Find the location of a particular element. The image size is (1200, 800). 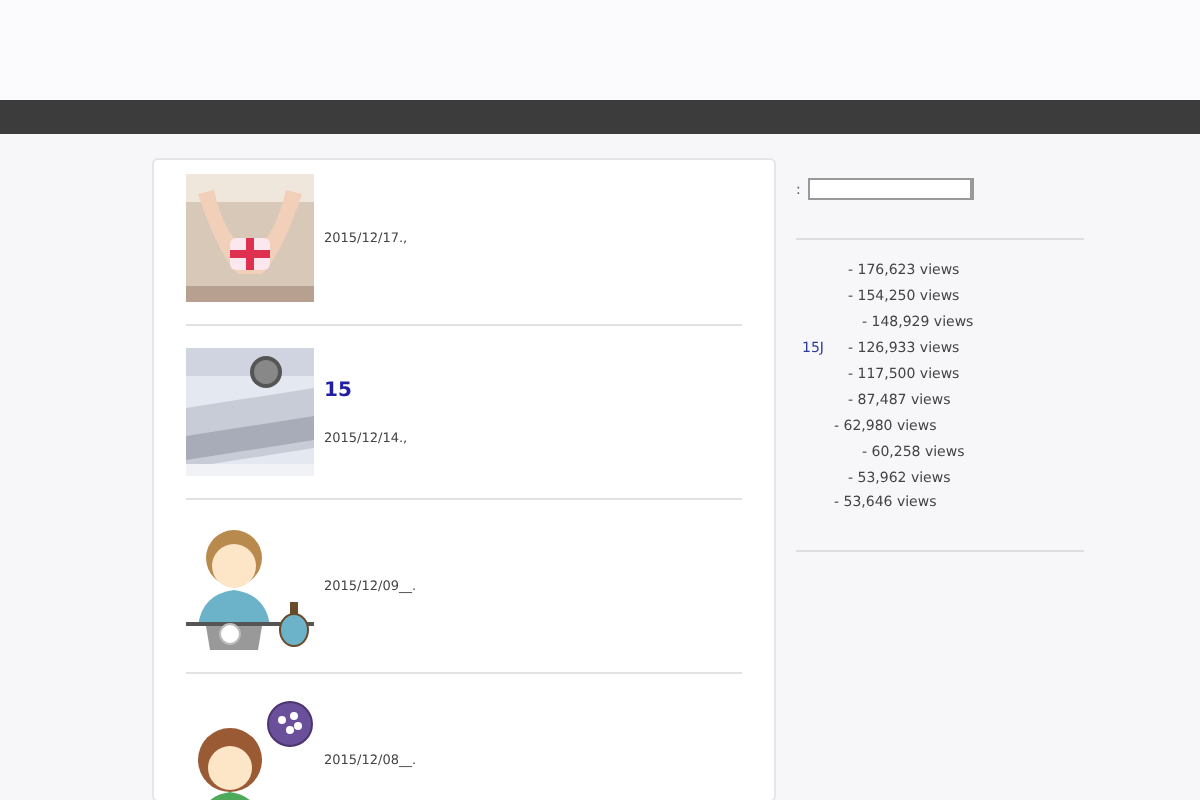

post-title: 15 is located at coordinates (366, 390).